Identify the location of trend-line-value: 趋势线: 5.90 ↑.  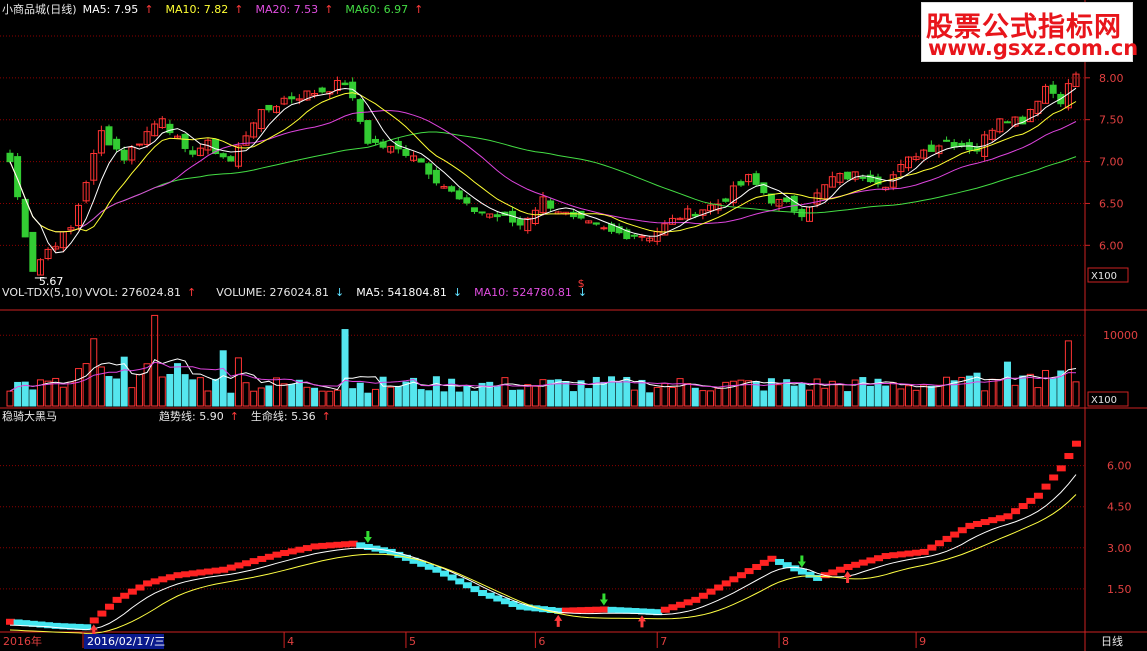
(199, 416).